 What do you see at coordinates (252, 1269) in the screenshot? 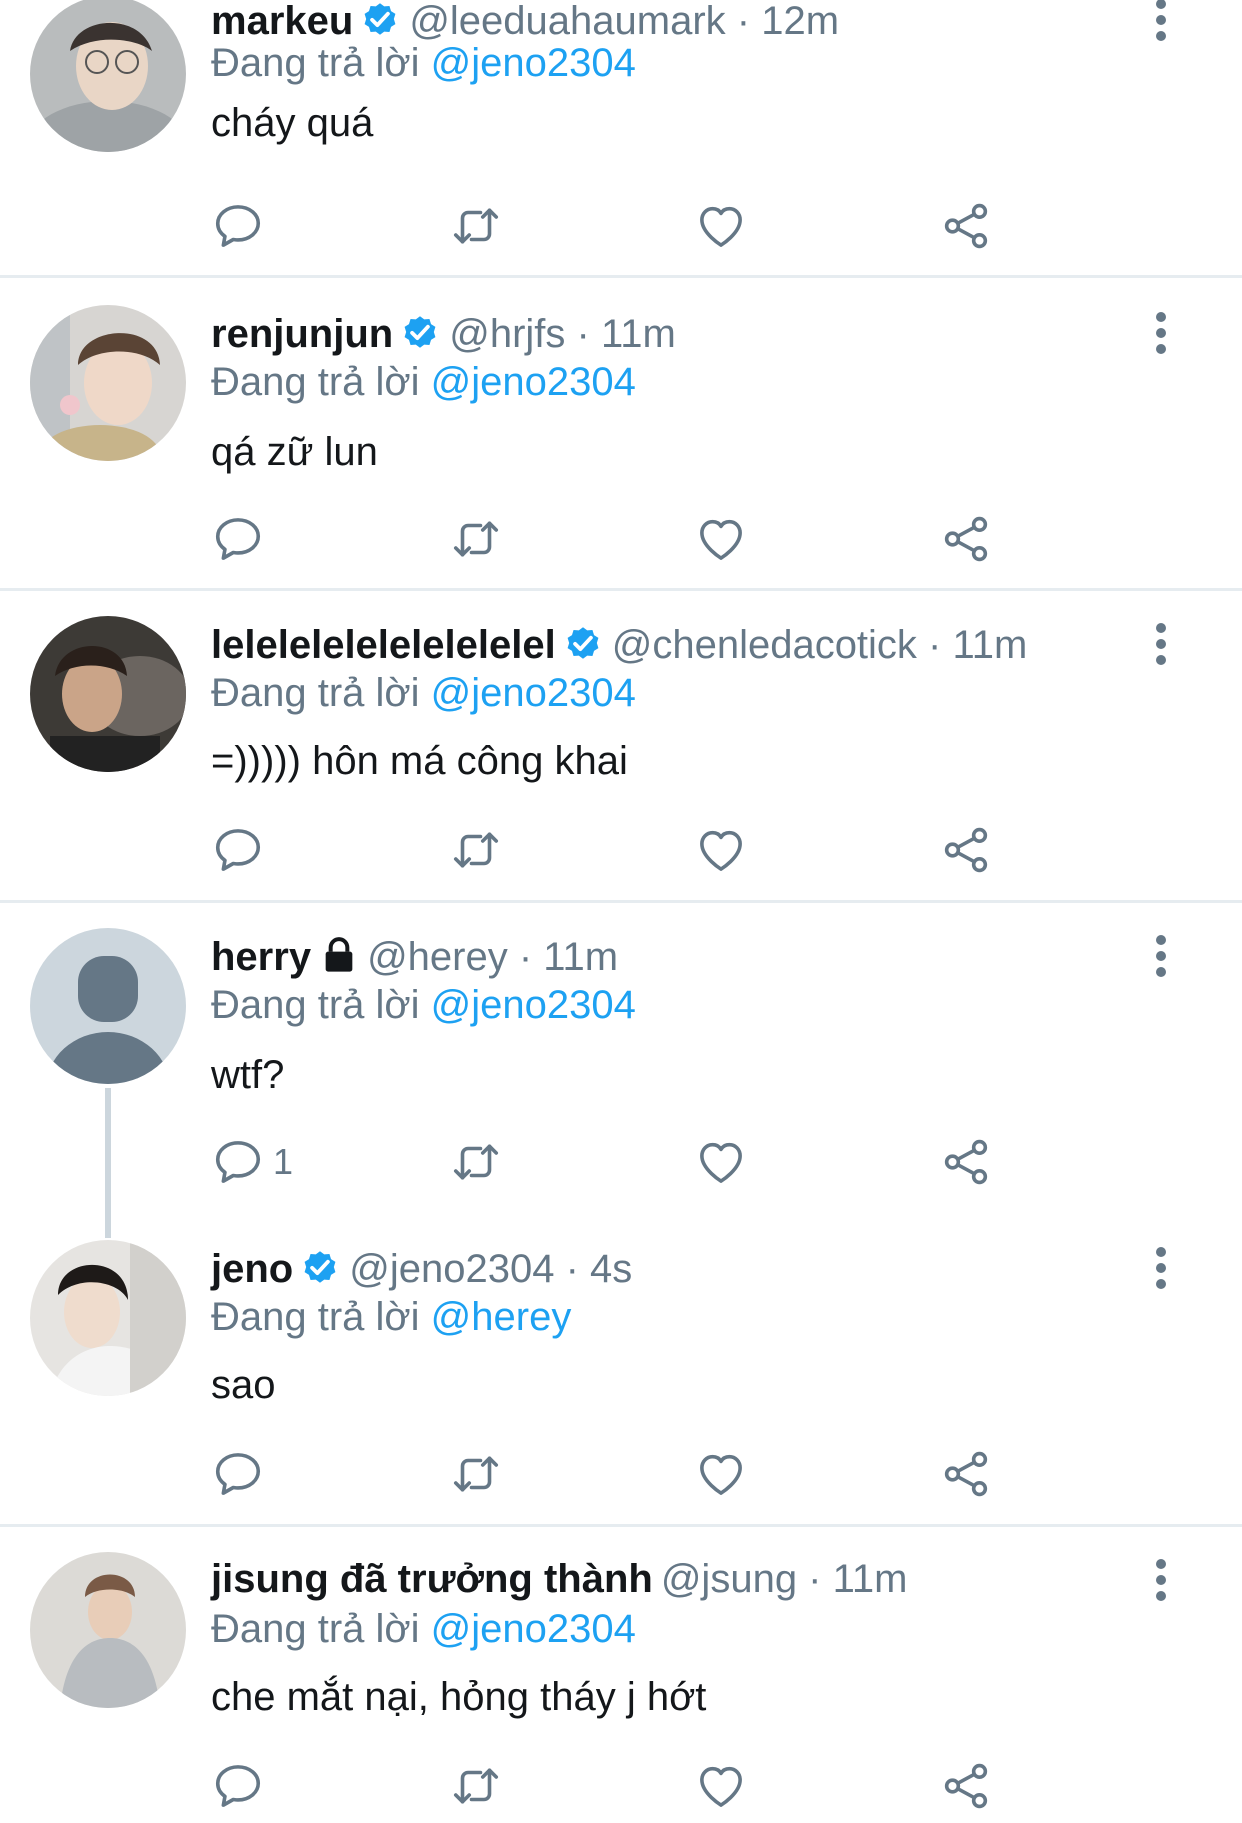
I see `display-name: jeno` at bounding box center [252, 1269].